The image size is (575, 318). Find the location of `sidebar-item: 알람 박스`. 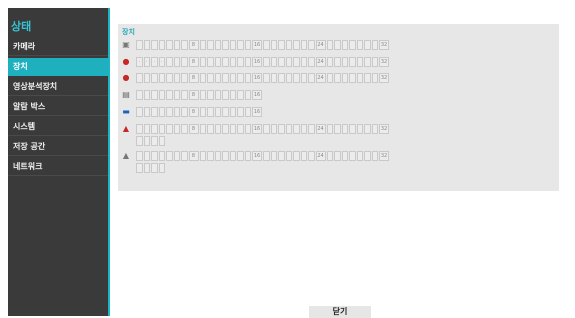

sidebar-item: 알람 박스 is located at coordinates (58, 107).